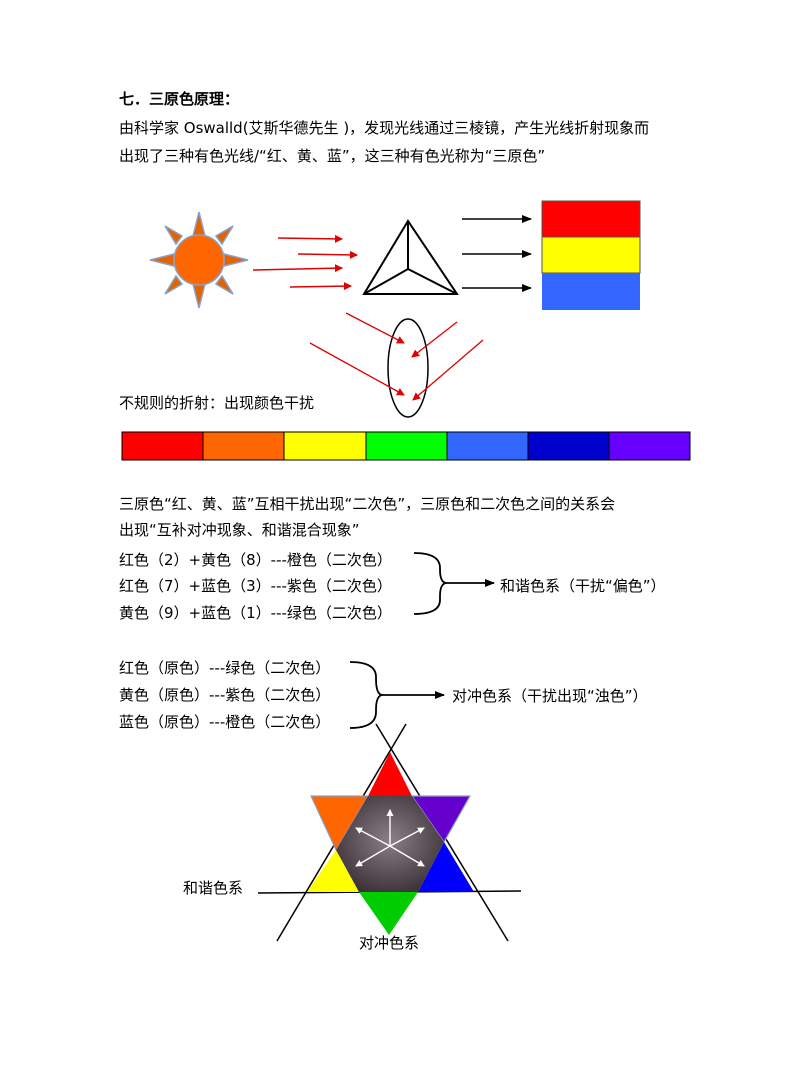 The width and height of the screenshot is (792, 1080). I want to click on primary-red-box, so click(591, 219).